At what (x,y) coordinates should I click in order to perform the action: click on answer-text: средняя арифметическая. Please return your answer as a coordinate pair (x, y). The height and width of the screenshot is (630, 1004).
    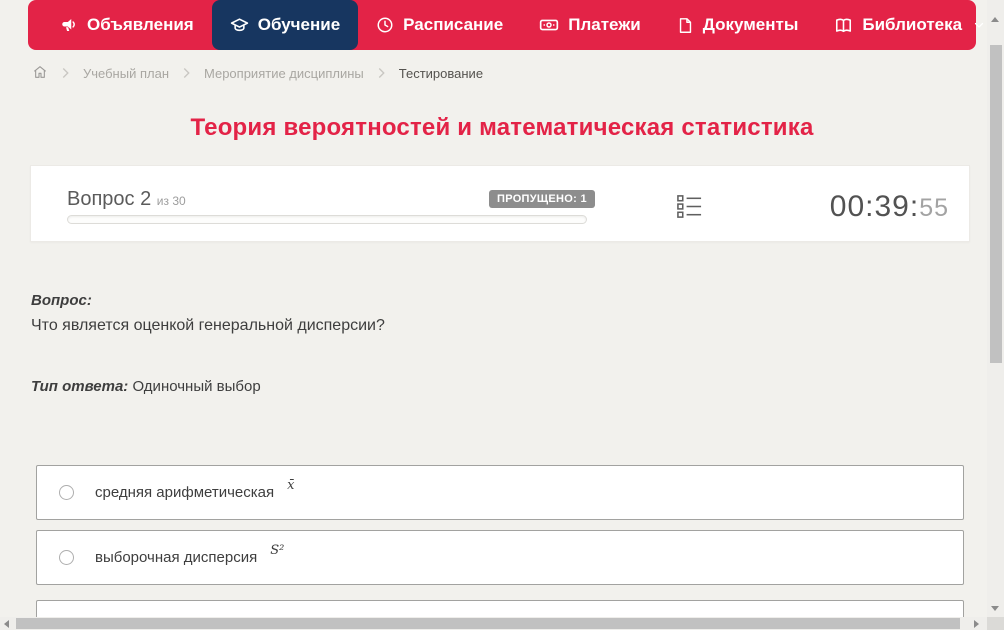
    Looking at the image, I should click on (185, 492).